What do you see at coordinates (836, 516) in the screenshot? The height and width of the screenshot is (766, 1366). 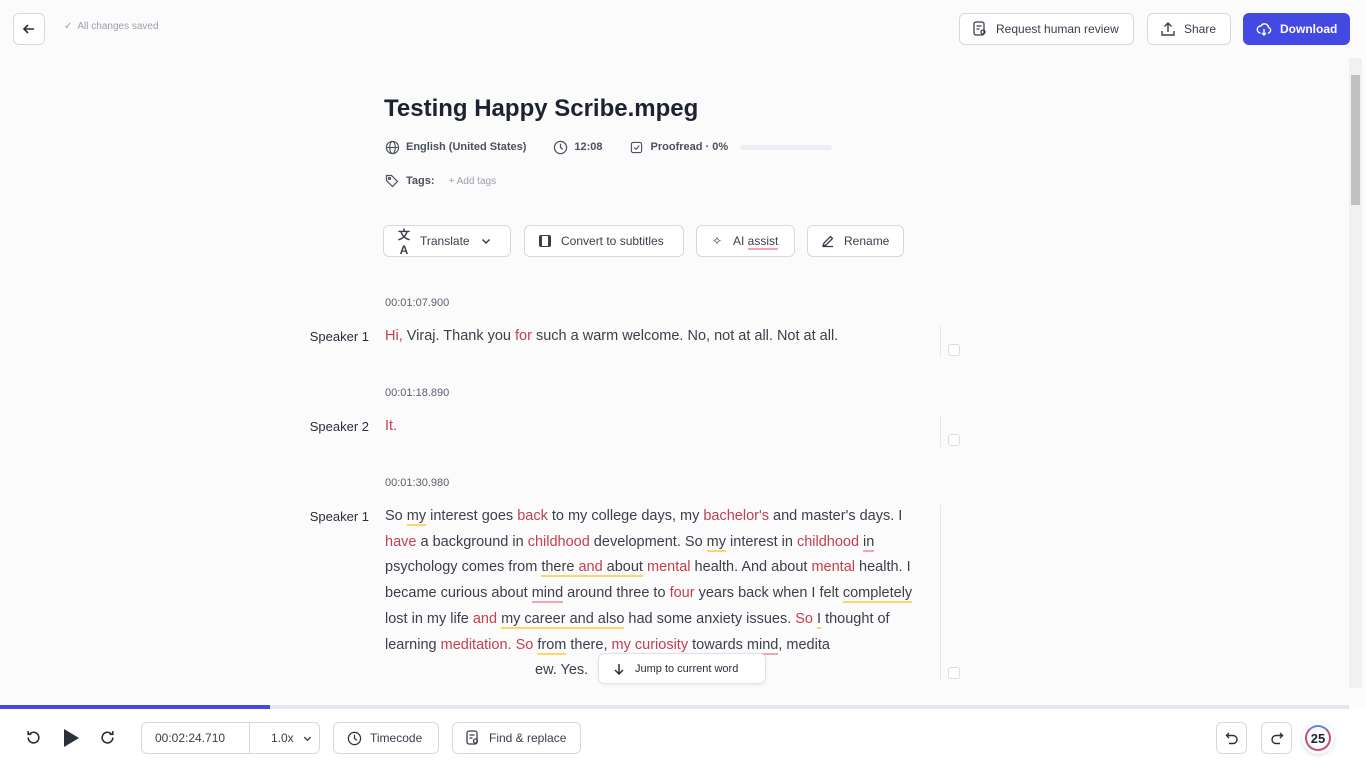 I see `transcript-word: and master's days. I` at bounding box center [836, 516].